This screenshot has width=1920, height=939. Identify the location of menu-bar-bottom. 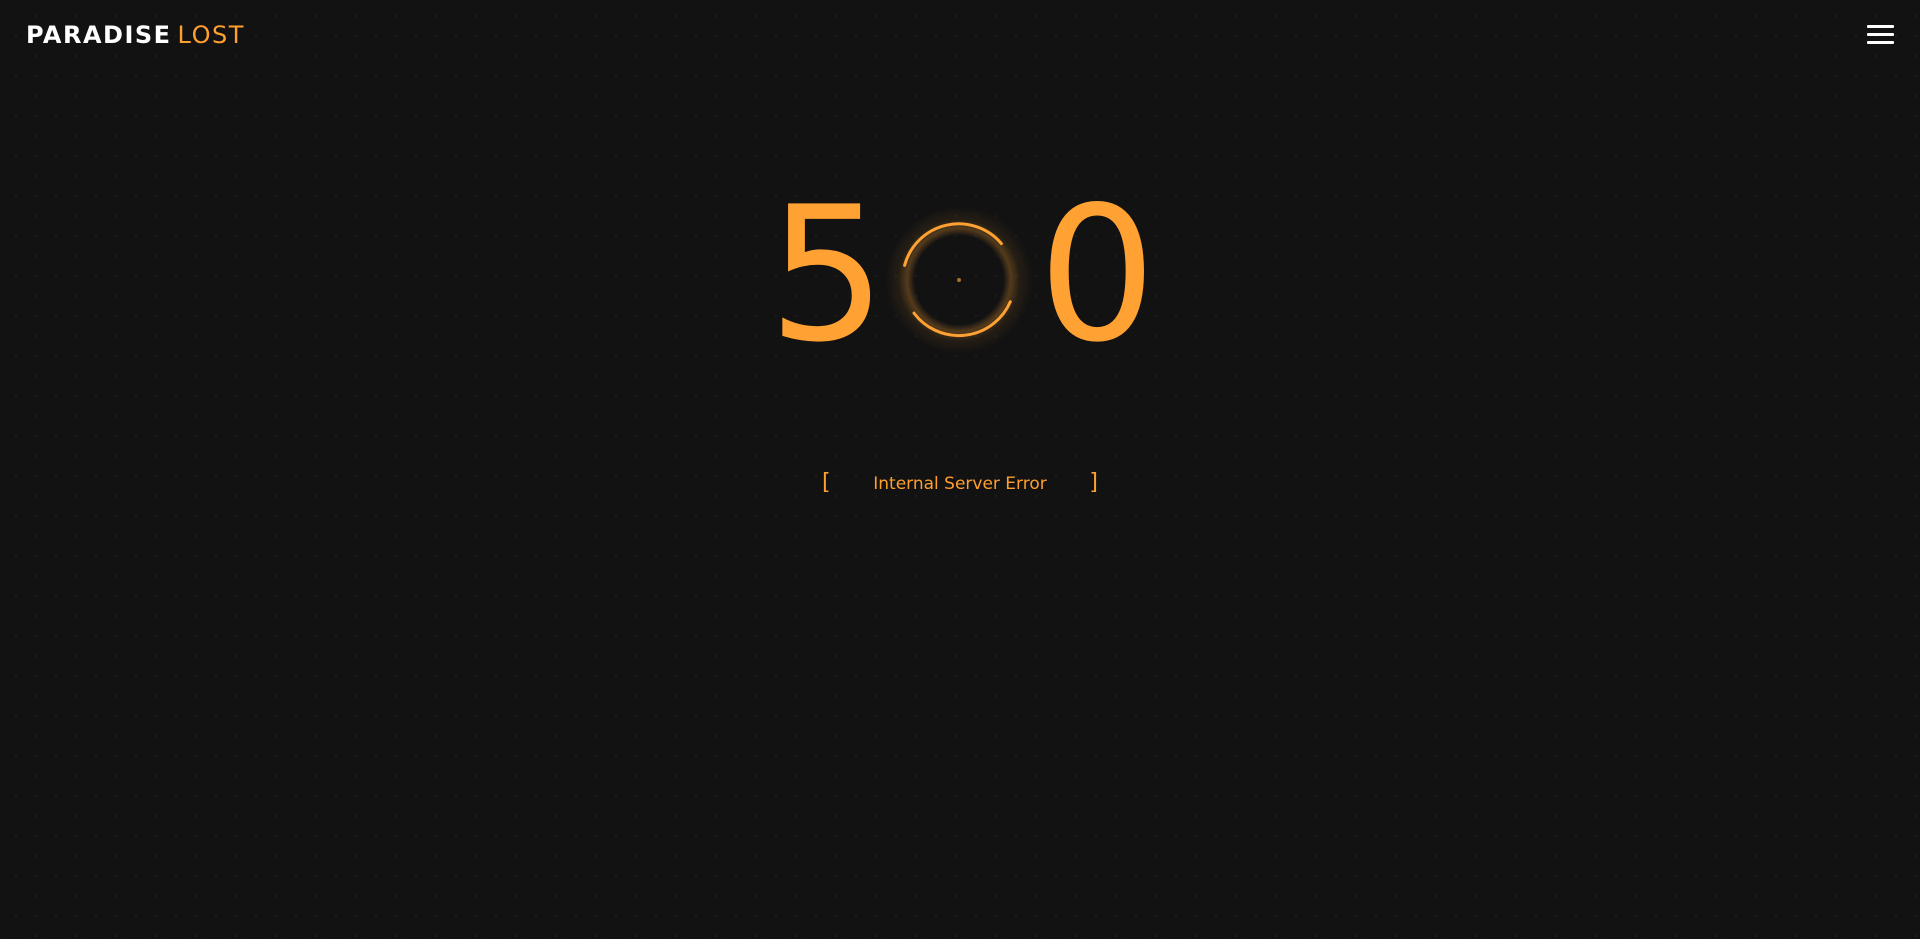
(1880, 42).